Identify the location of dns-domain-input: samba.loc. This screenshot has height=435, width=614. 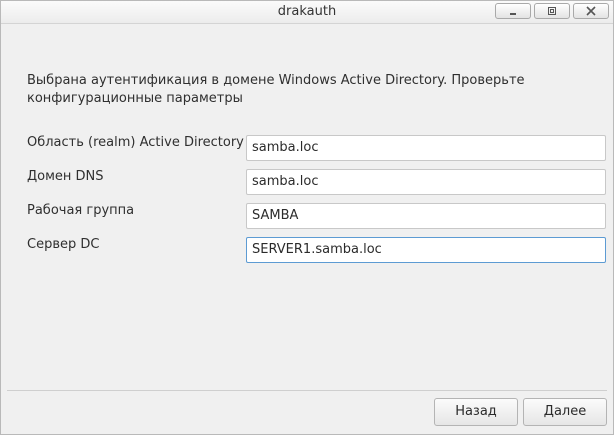
(426, 182).